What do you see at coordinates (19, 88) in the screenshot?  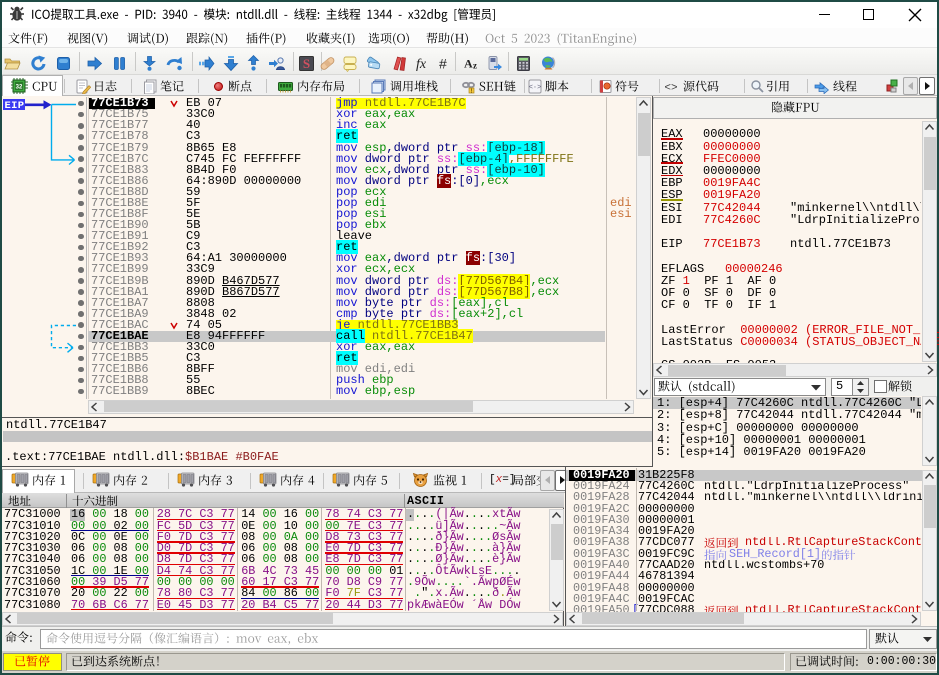 I see `svg-text: 32` at bounding box center [19, 88].